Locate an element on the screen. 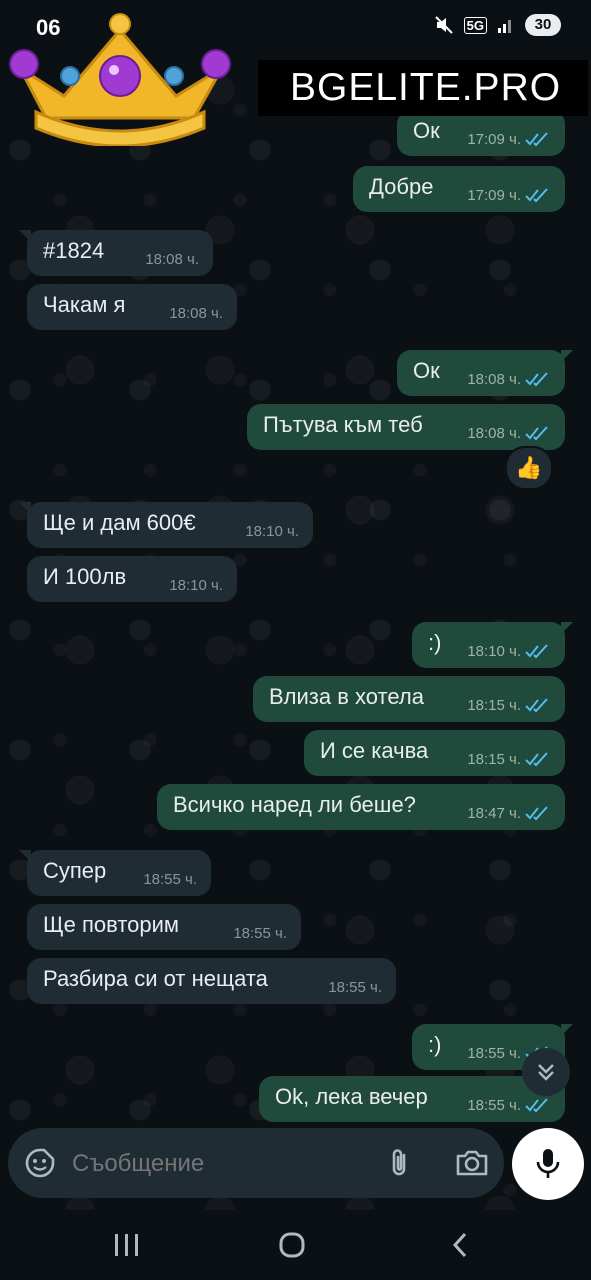  recent-apps-button is located at coordinates (127, 1245).